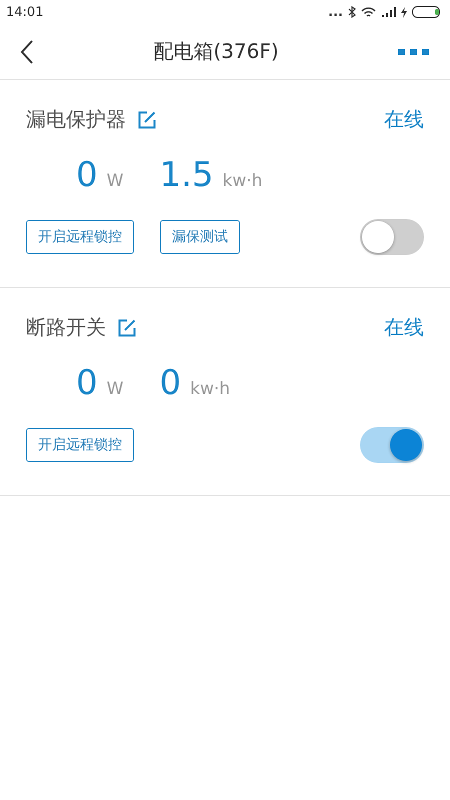 Image resolution: width=450 pixels, height=800 pixels. Describe the element at coordinates (66, 327) in the screenshot. I see `device-name: 断路开关` at that location.